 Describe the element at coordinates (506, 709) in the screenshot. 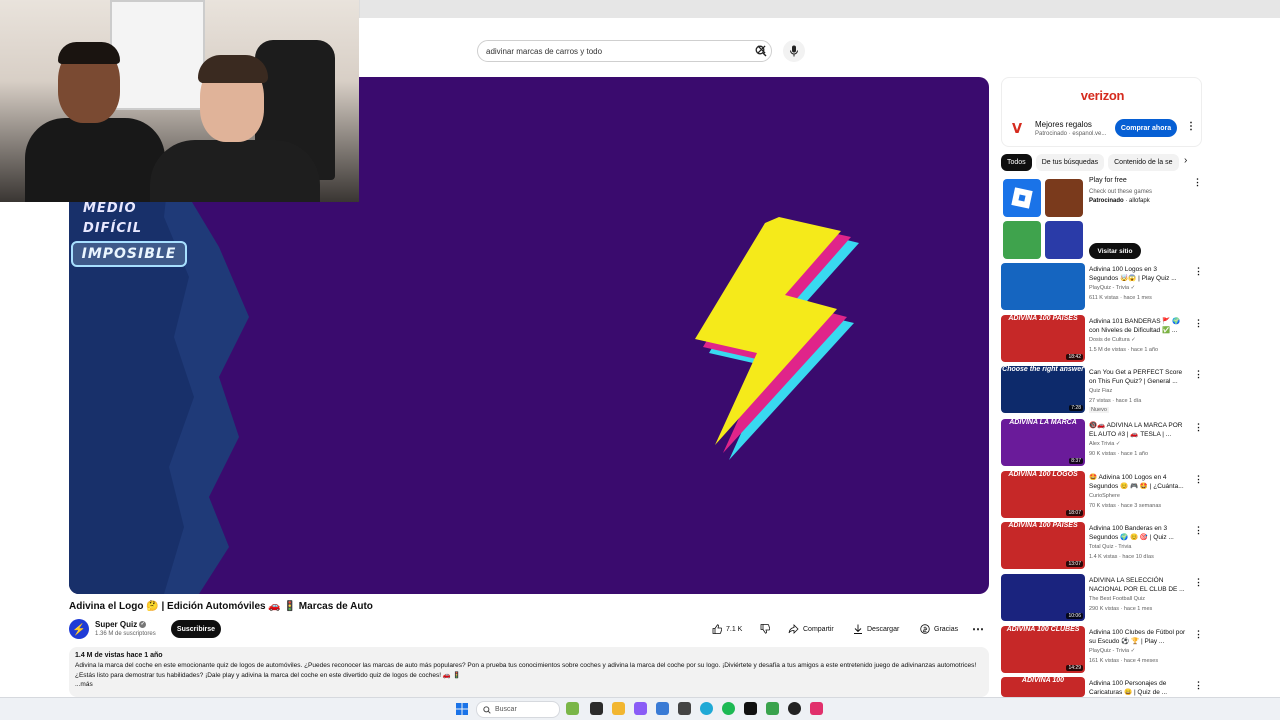

I see `taskbar-search-label: Buscar` at that location.